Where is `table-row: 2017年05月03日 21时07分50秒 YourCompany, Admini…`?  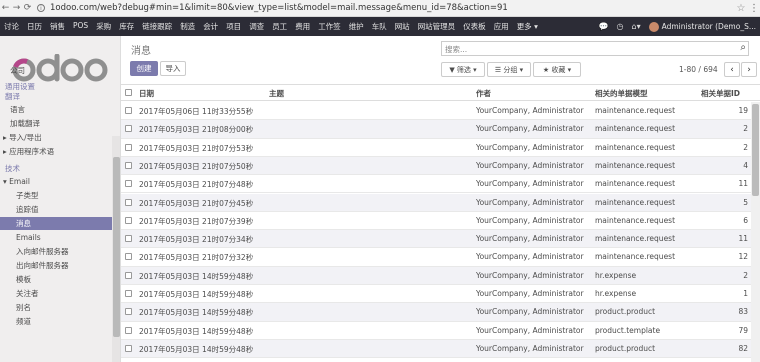 table-row: 2017年05月03日 21时07分50秒 YourCompany, Admini… is located at coordinates (436, 166).